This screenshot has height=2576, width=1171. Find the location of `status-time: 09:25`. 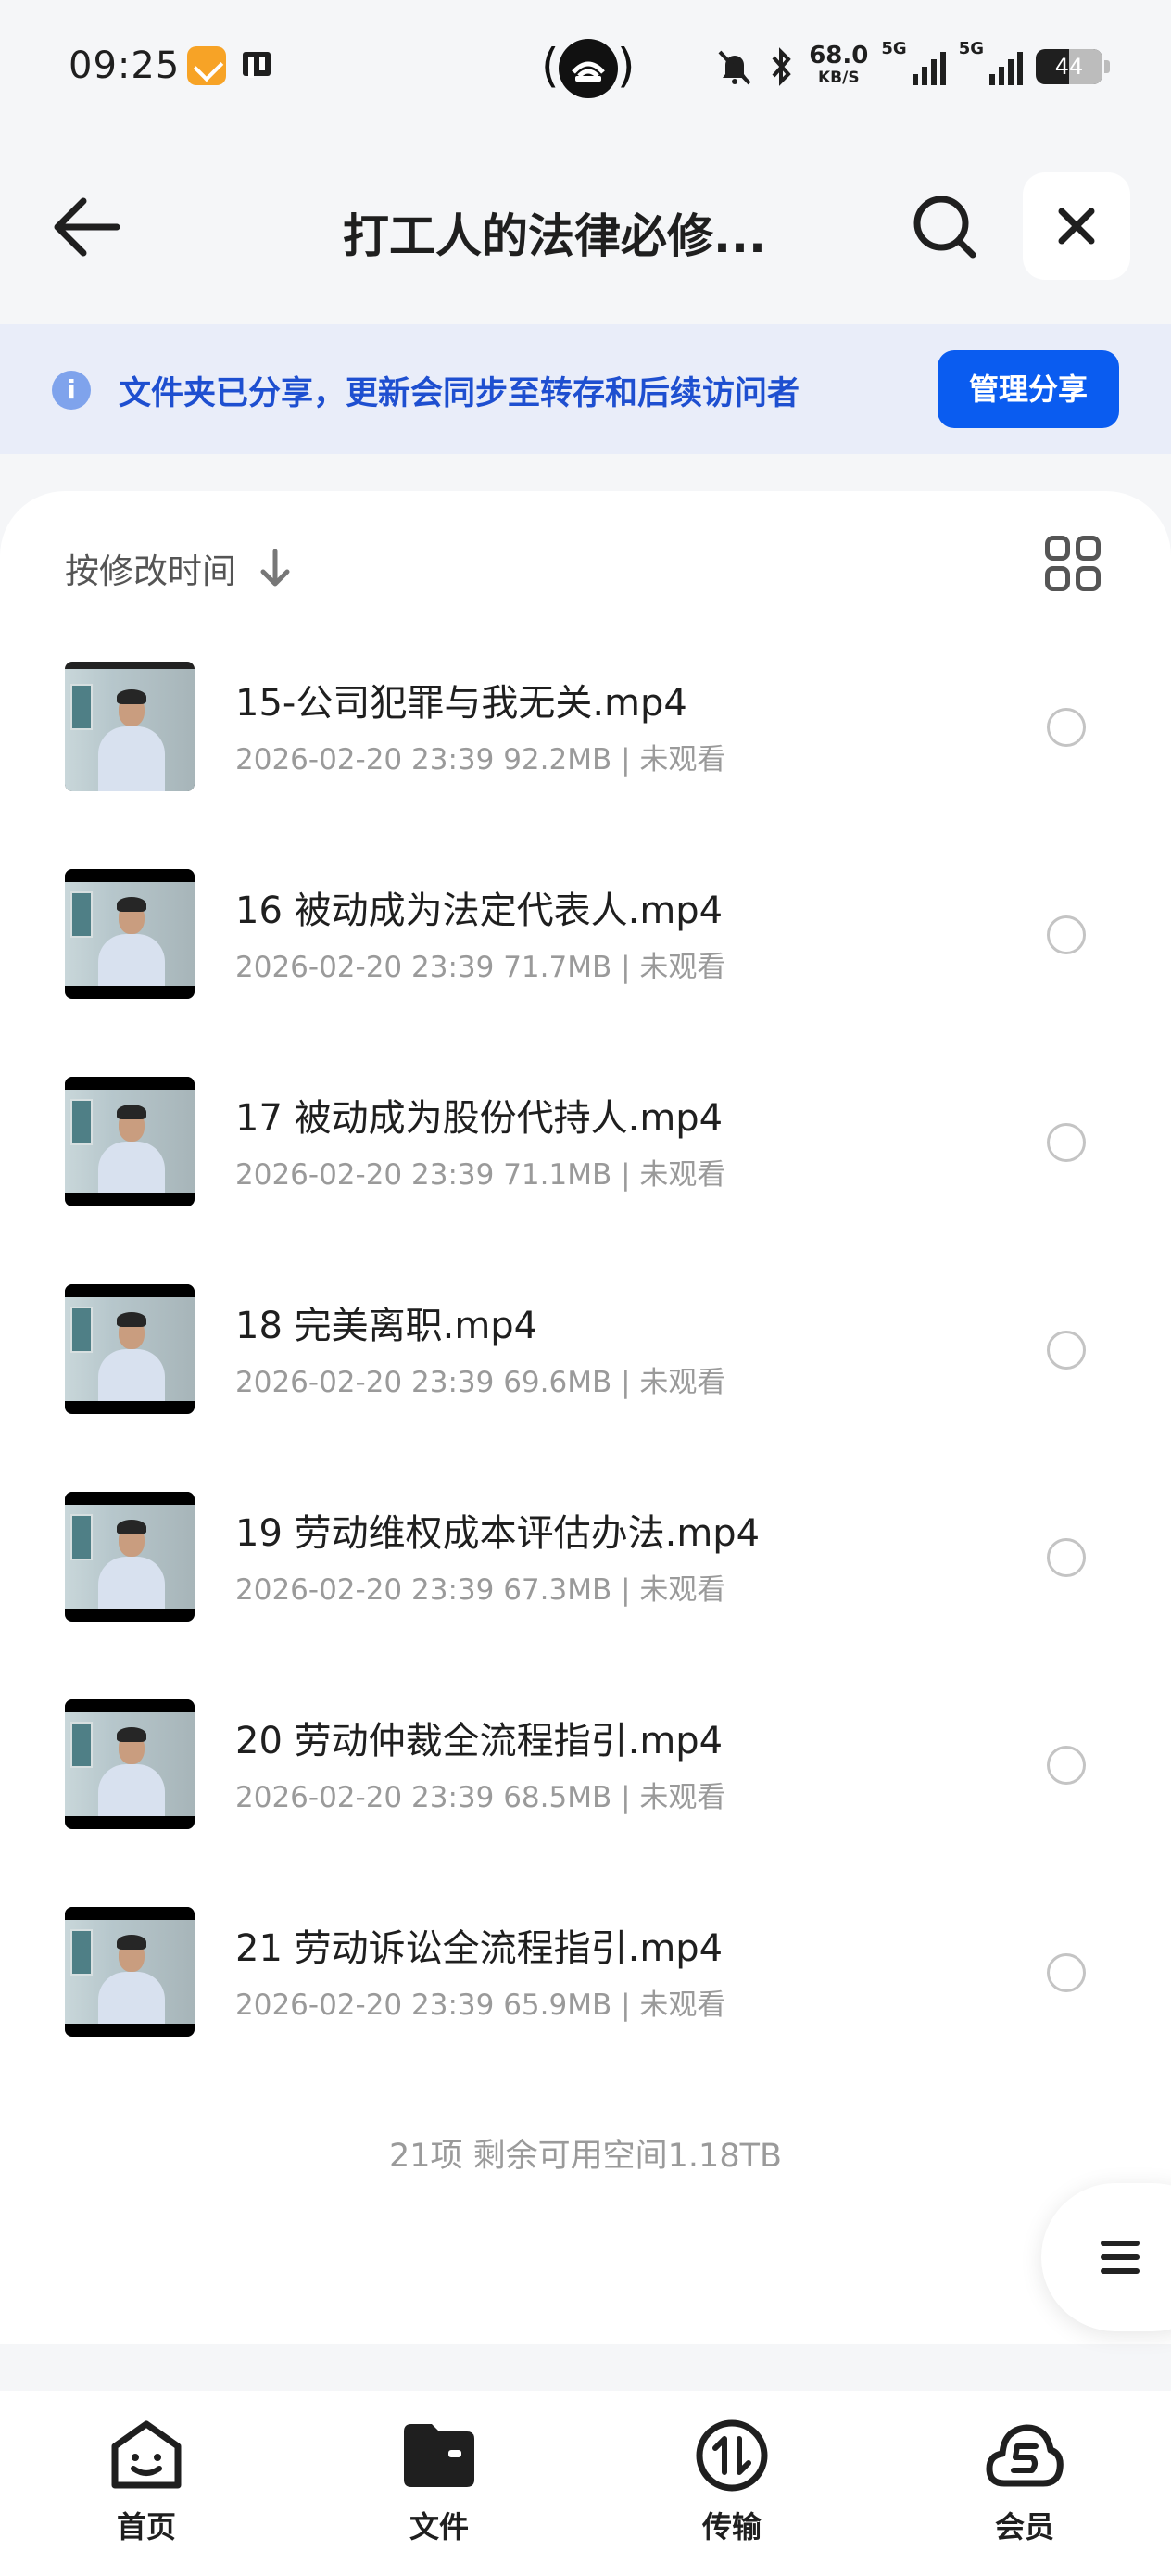

status-time: 09:25 is located at coordinates (125, 65).